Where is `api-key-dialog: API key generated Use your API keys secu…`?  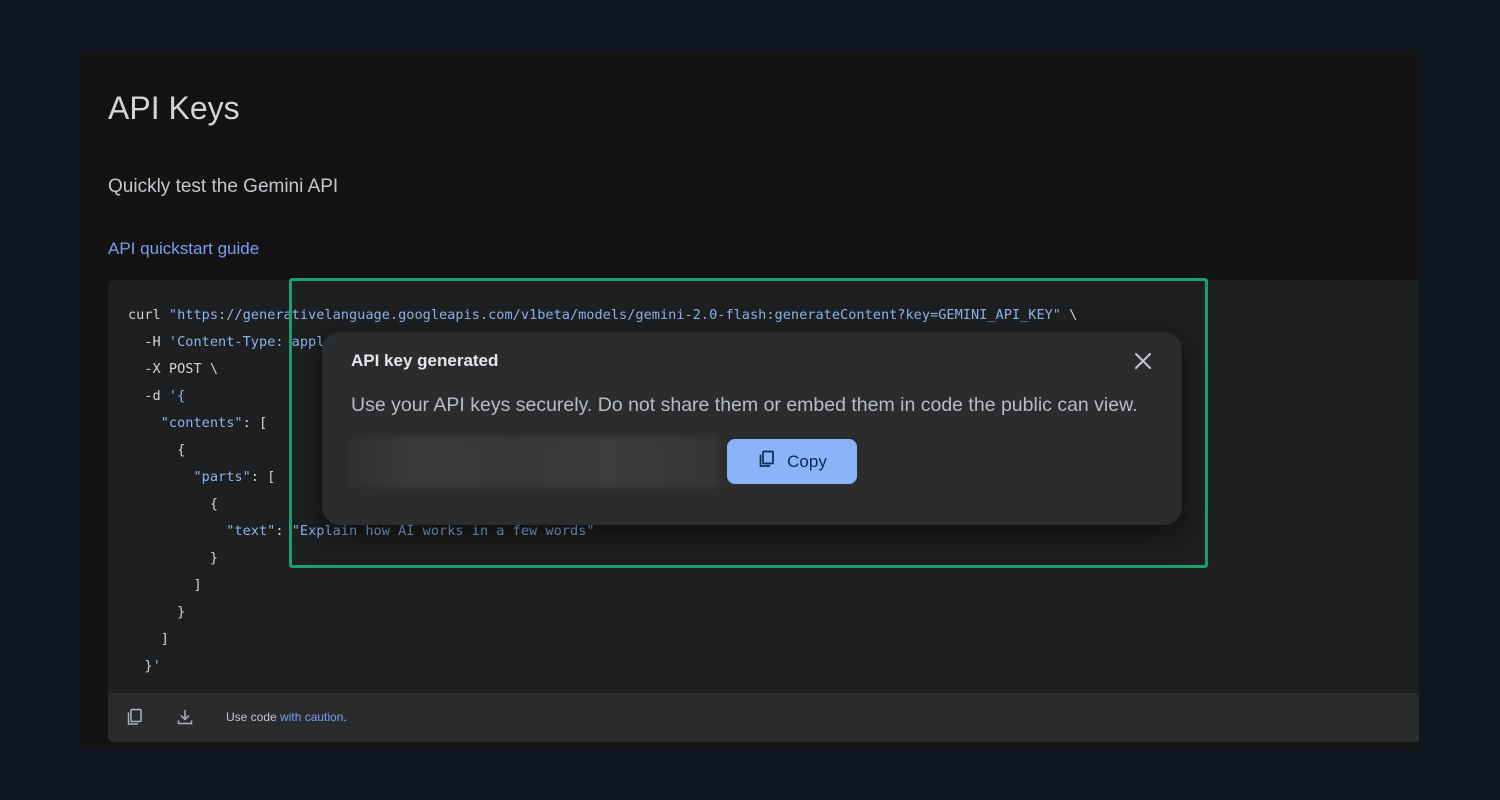 api-key-dialog: API key generated Use your API keys secu… is located at coordinates (752, 428).